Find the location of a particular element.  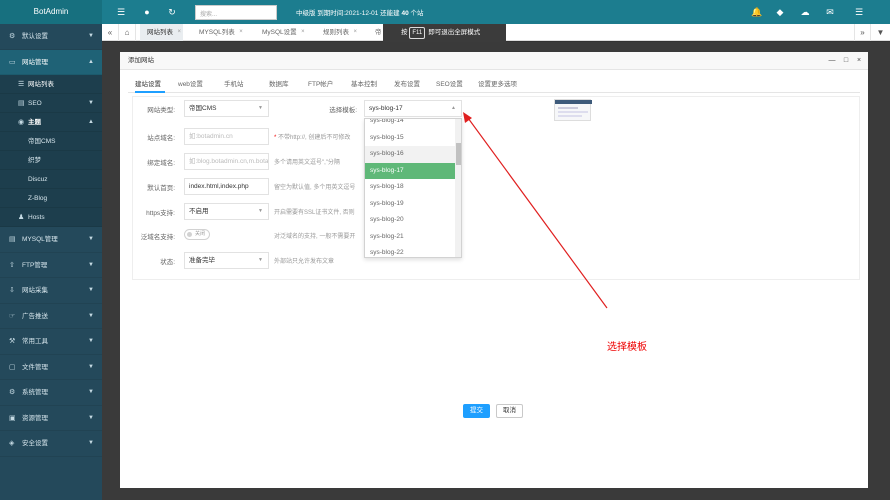

tab-more-options: 设置更多选项 is located at coordinates (497, 85).